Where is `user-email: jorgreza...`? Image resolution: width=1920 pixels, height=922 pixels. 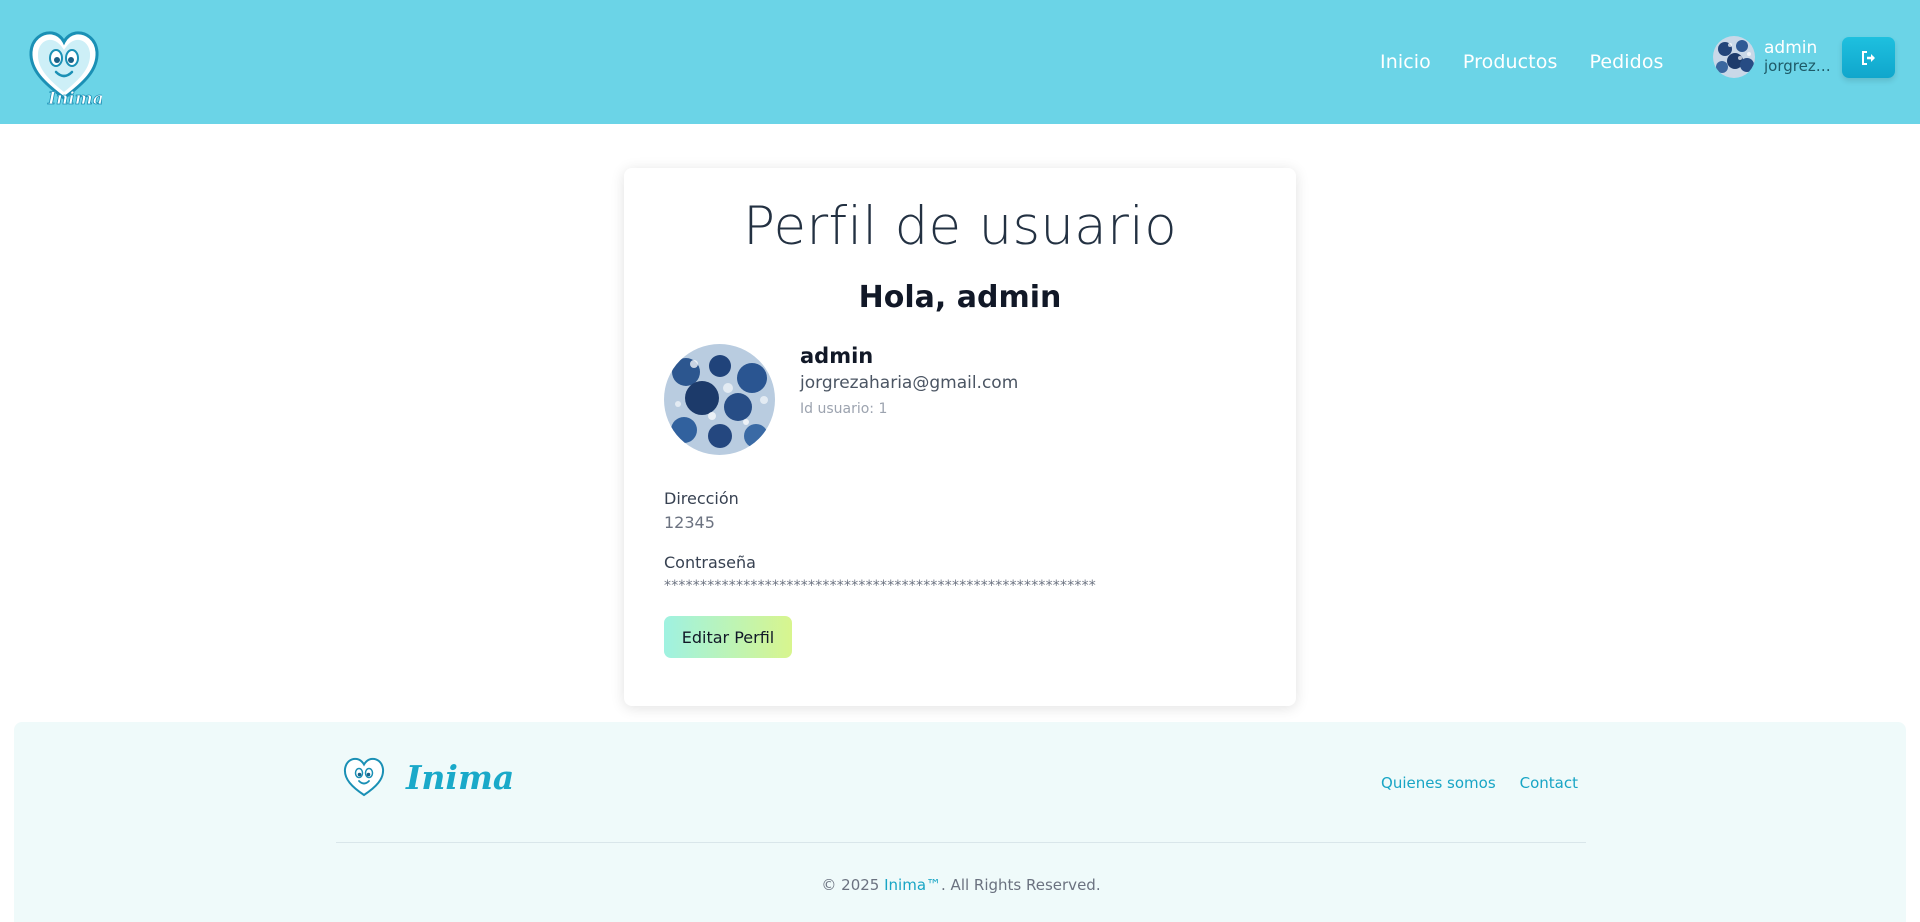 user-email: jorgreza... is located at coordinates (1799, 67).